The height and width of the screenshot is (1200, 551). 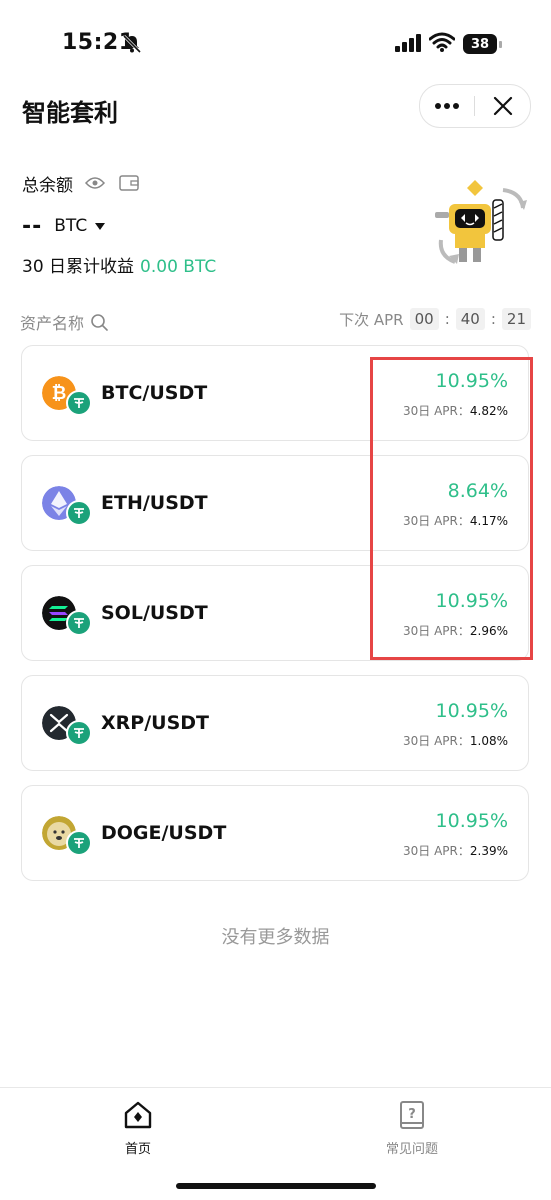 What do you see at coordinates (411, 1149) in the screenshot?
I see `nav-faq-label: 常见问题` at bounding box center [411, 1149].